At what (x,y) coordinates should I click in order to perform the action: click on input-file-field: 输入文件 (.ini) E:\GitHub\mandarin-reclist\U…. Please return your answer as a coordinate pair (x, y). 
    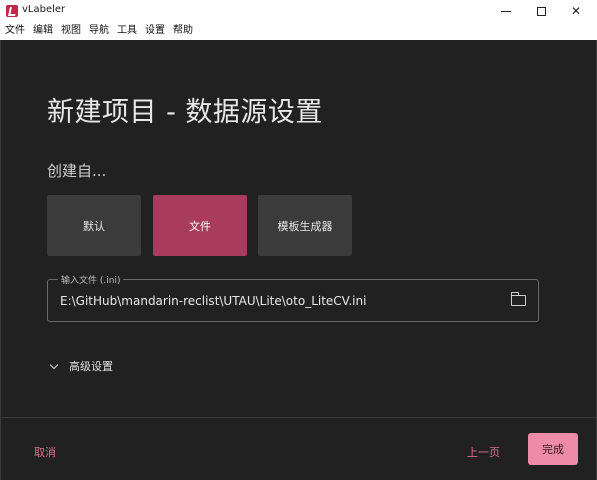
    Looking at the image, I should click on (293, 297).